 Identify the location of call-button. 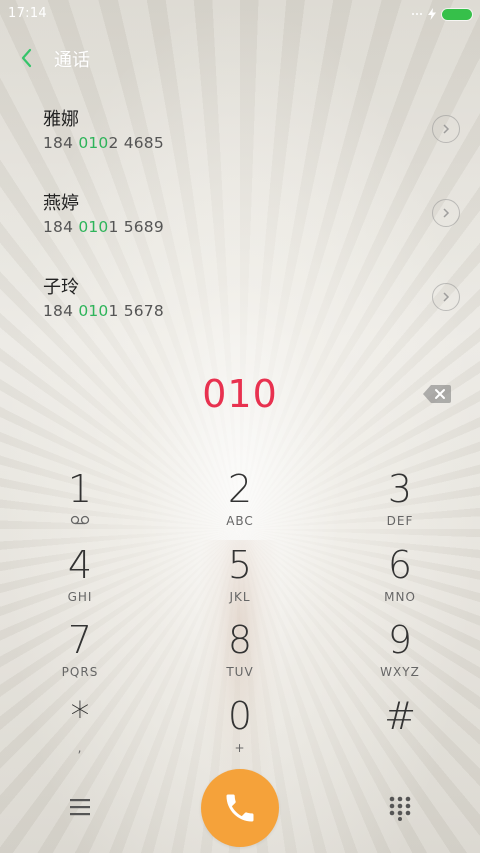
(240, 808).